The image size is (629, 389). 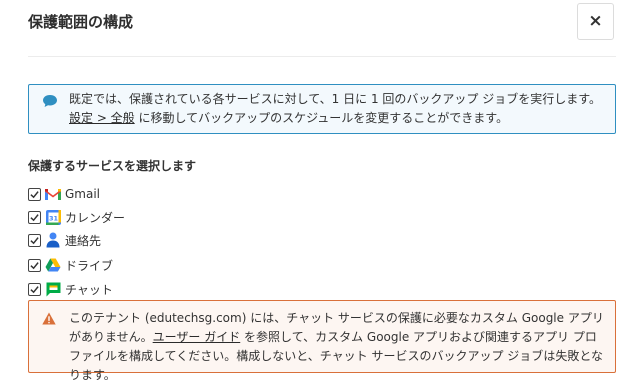 What do you see at coordinates (83, 240) in the screenshot?
I see `service-label: 連絡先` at bounding box center [83, 240].